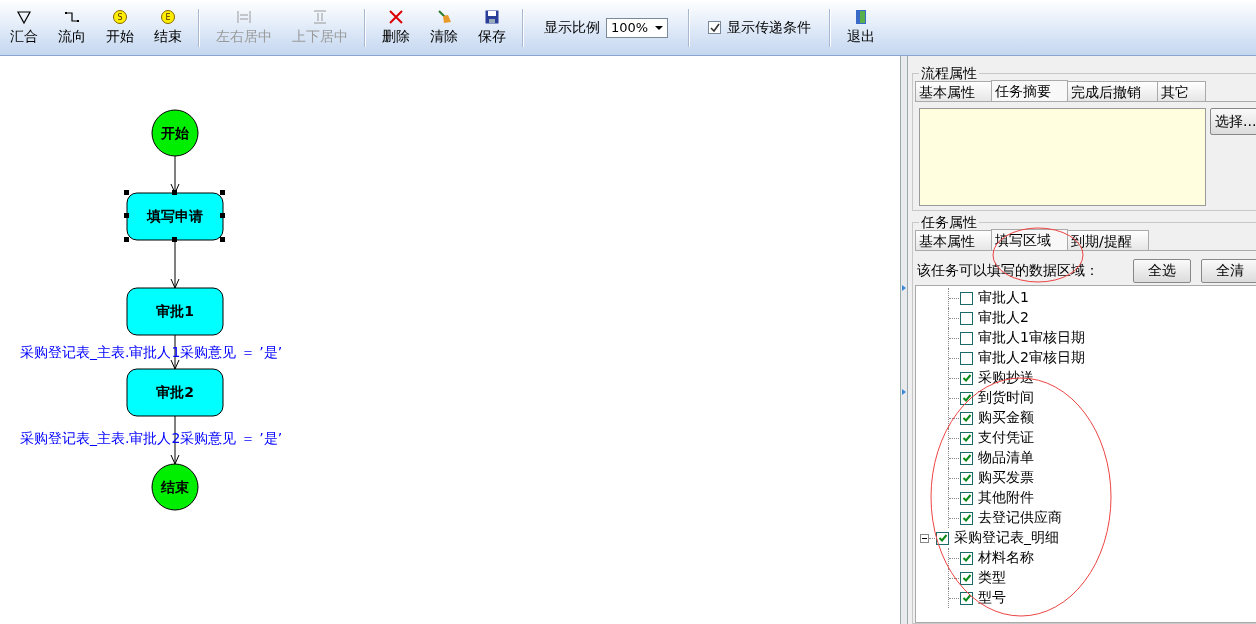 The image size is (1256, 624). I want to click on node-label: 审批1, so click(175, 311).